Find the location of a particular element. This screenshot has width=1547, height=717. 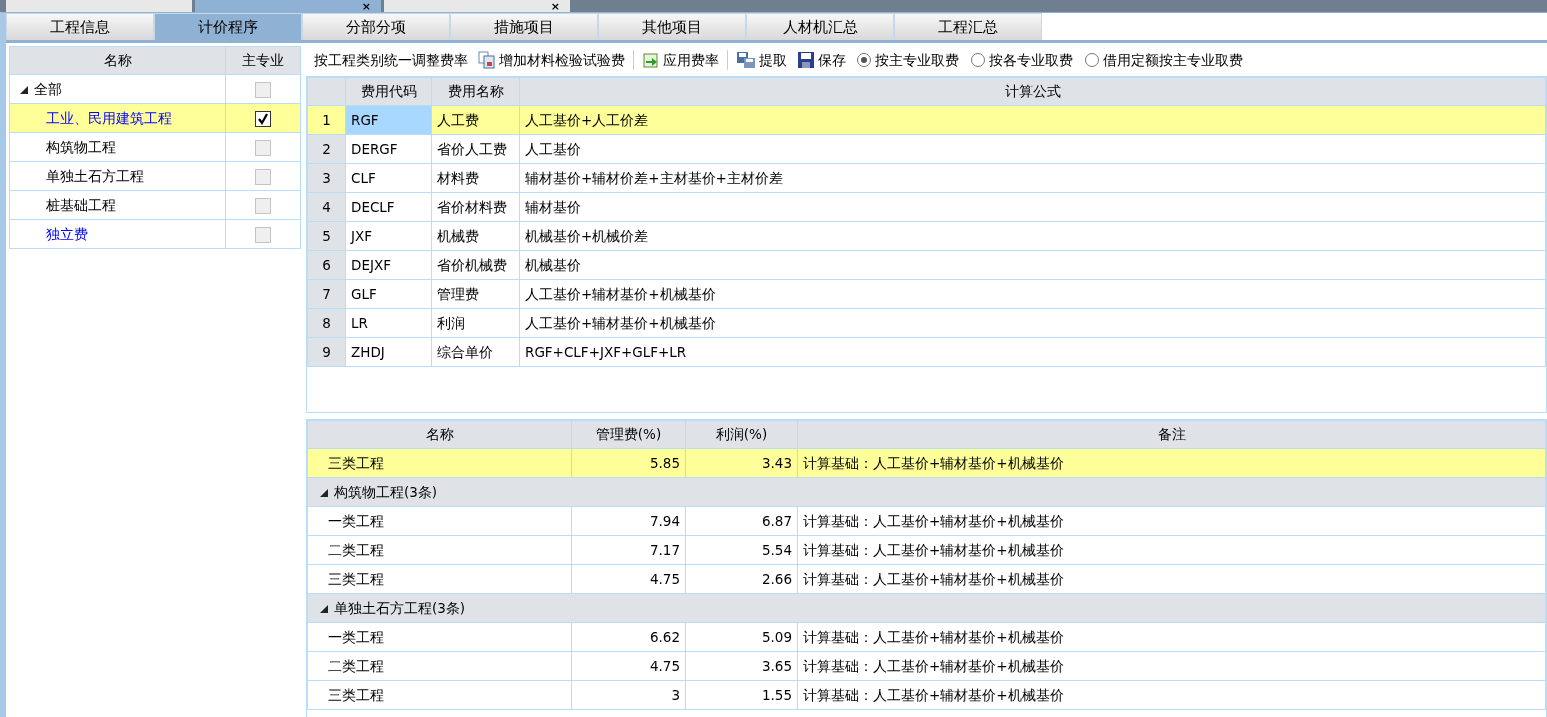

adjust-rates-button: 按工程类别统一调整费率 is located at coordinates (391, 60).